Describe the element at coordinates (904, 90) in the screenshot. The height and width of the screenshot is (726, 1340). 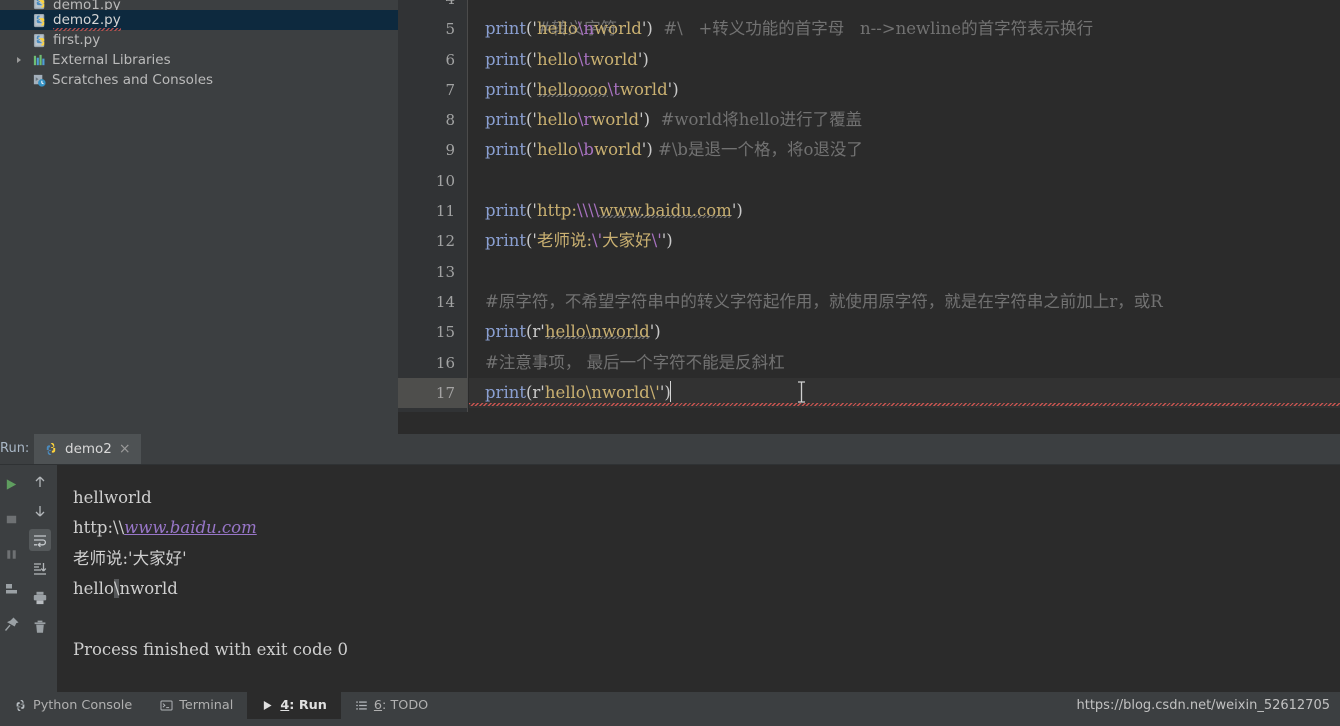
I see `code-line-7: print('helloooo\tworld')` at that location.